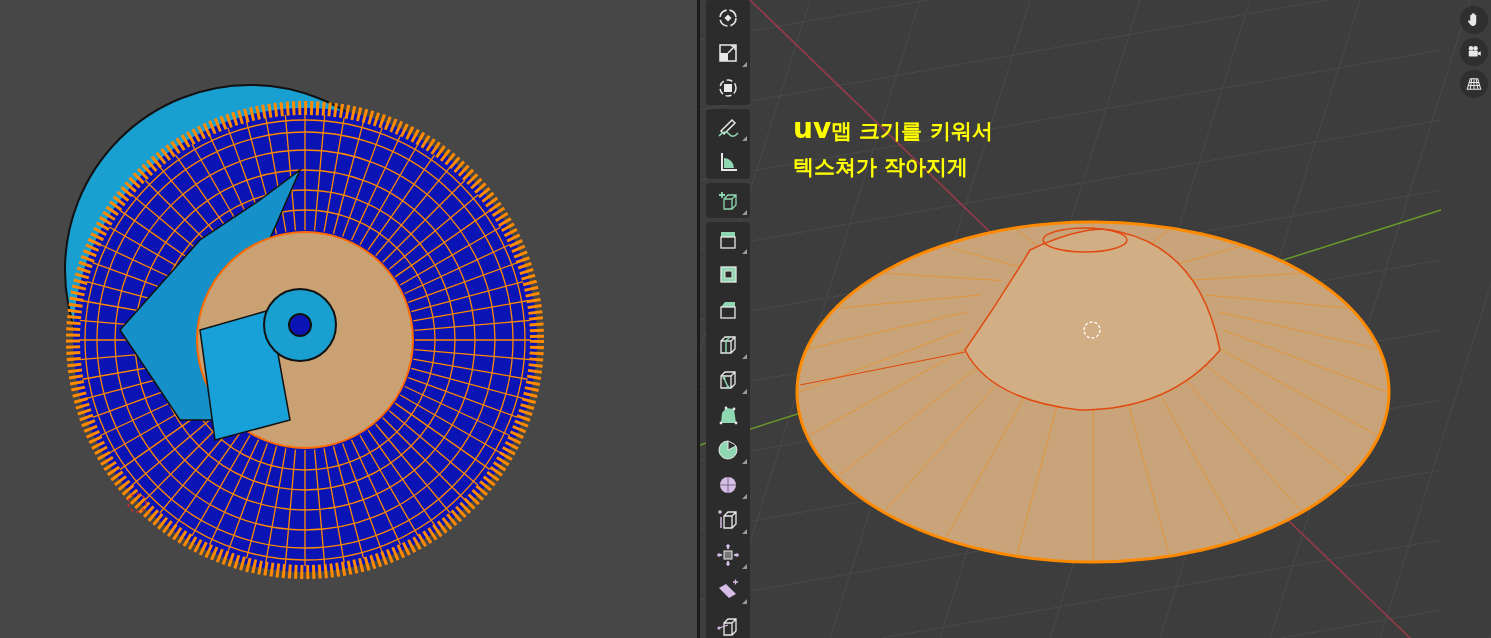 The image size is (1491, 638). Describe the element at coordinates (728, 449) in the screenshot. I see `spin-icon` at that location.